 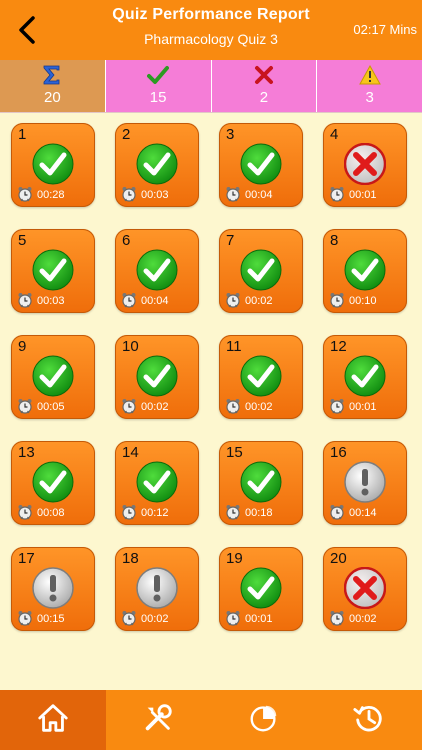 What do you see at coordinates (155, 195) in the screenshot?
I see `question-time: 00:03` at bounding box center [155, 195].